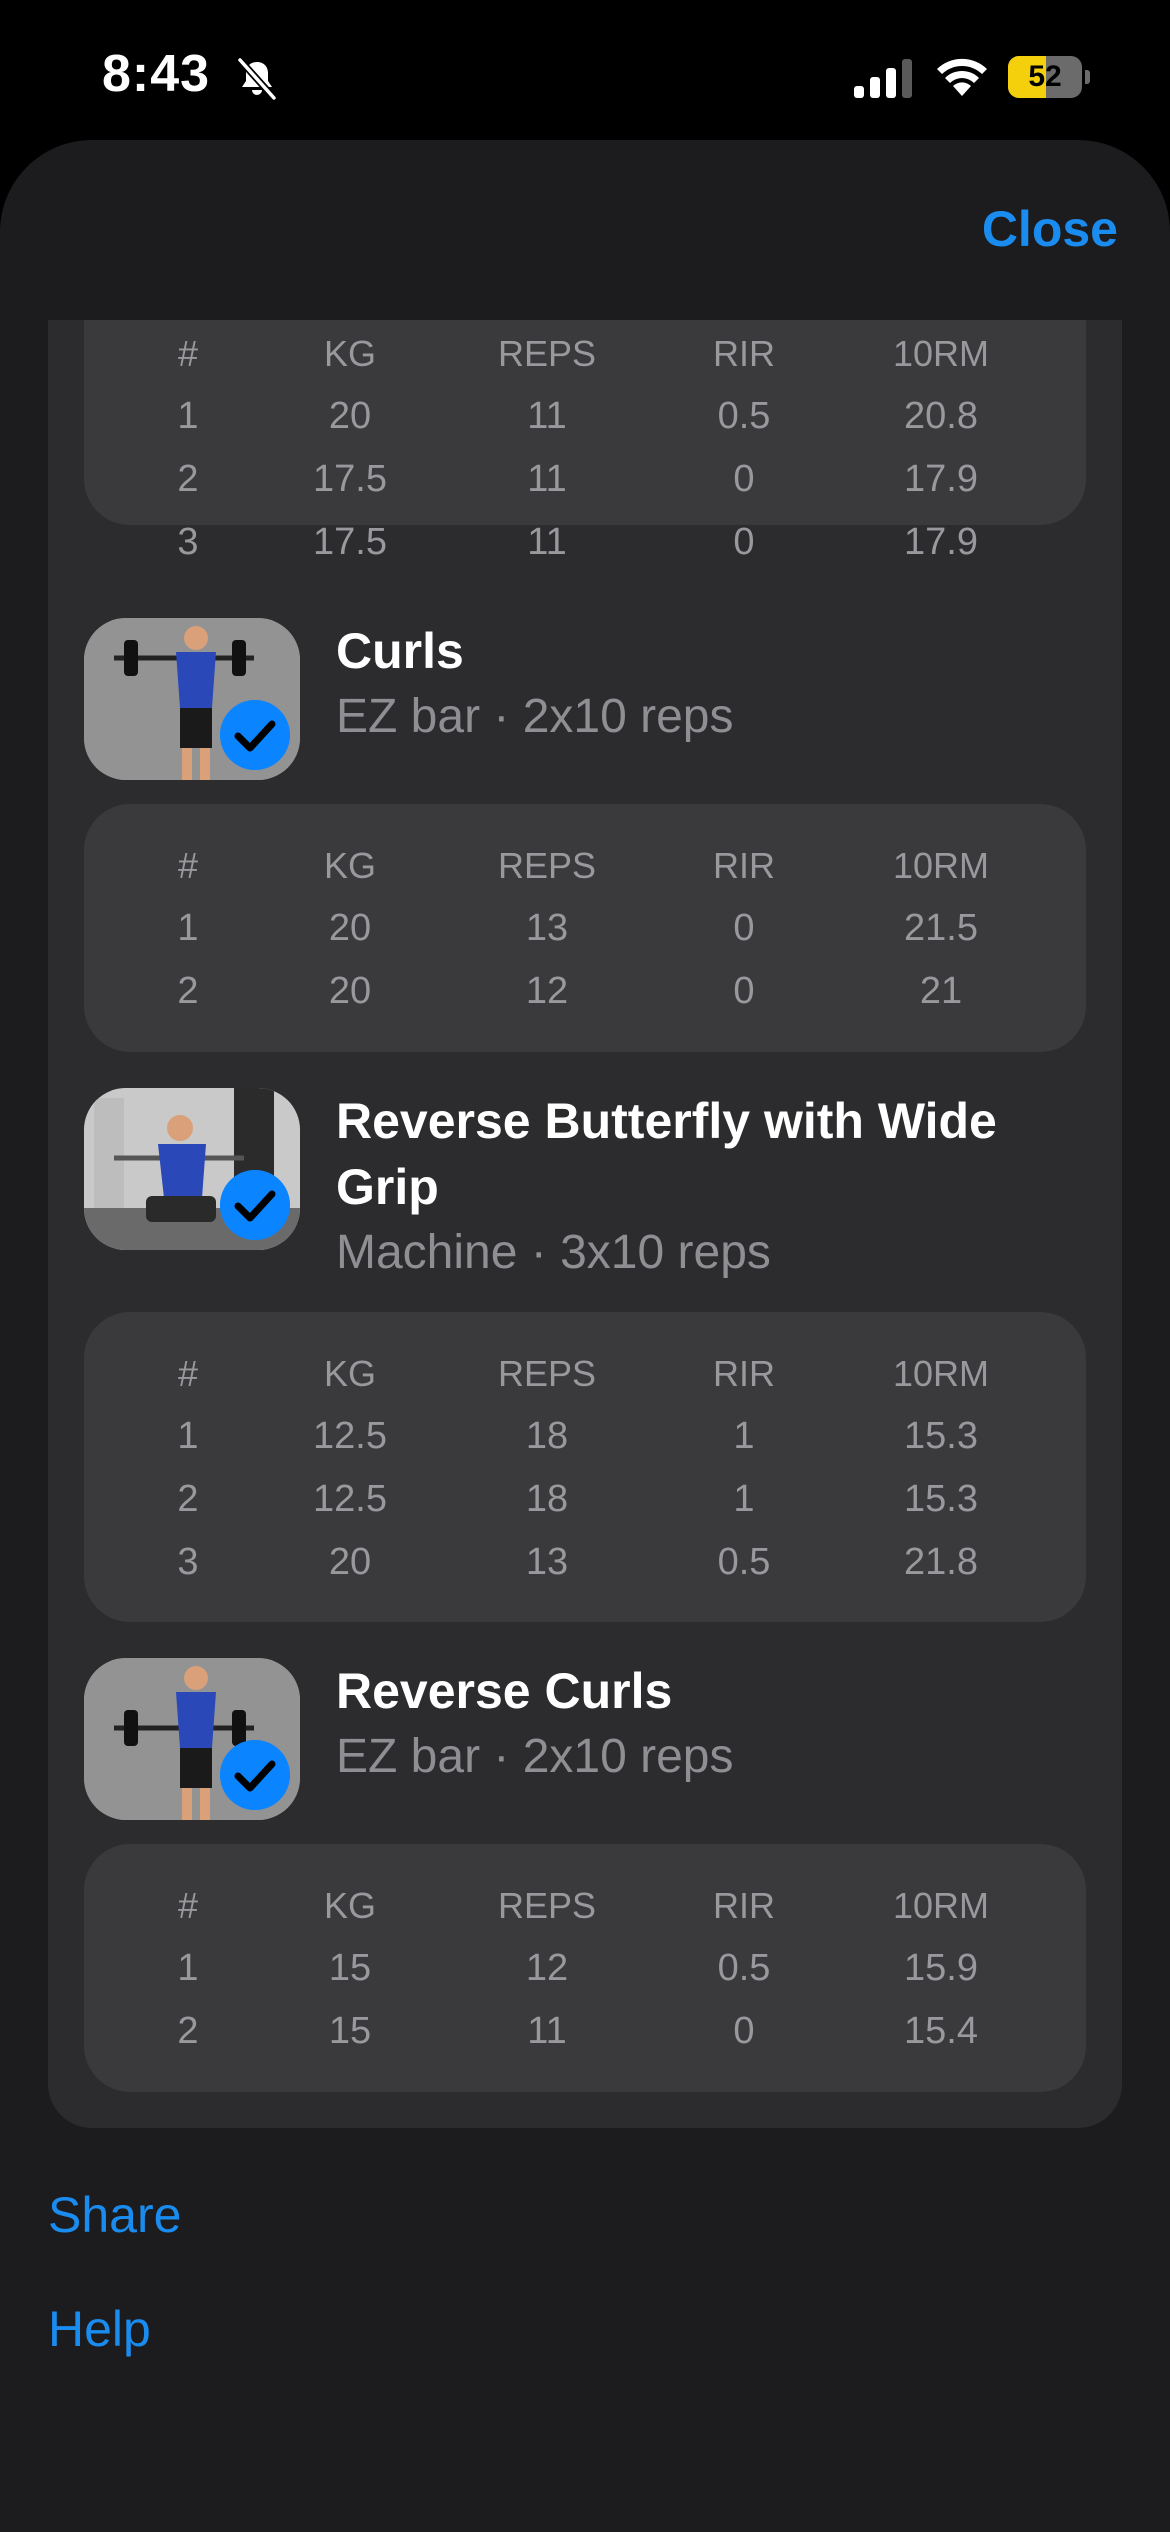 This screenshot has width=1170, height=2532. What do you see at coordinates (577, 1968) in the screenshot?
I see `set-row: 1 15 12 0.5 15.9` at bounding box center [577, 1968].